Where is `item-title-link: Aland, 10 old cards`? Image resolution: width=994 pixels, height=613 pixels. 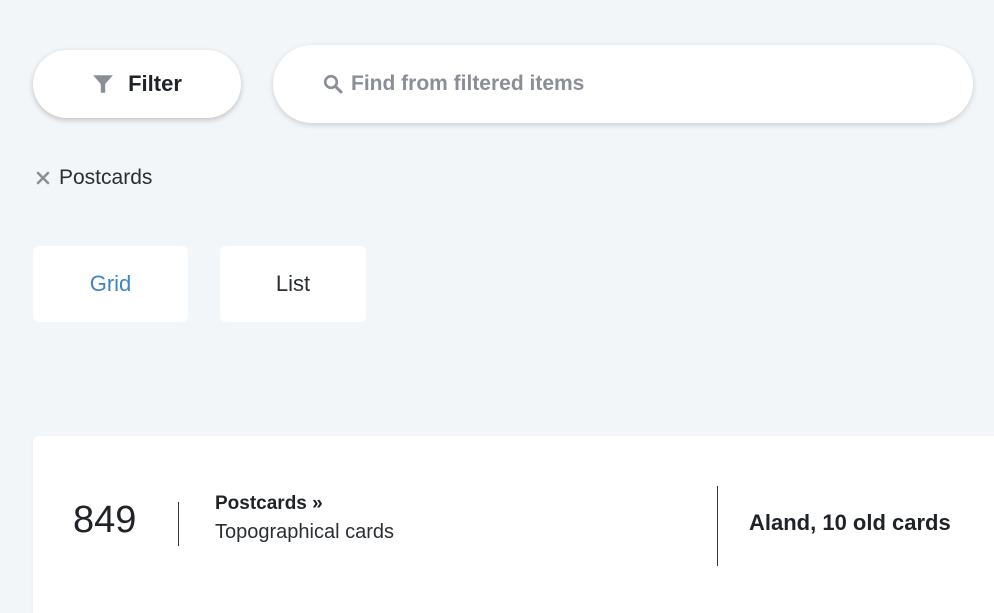 item-title-link: Aland, 10 old cards is located at coordinates (850, 523).